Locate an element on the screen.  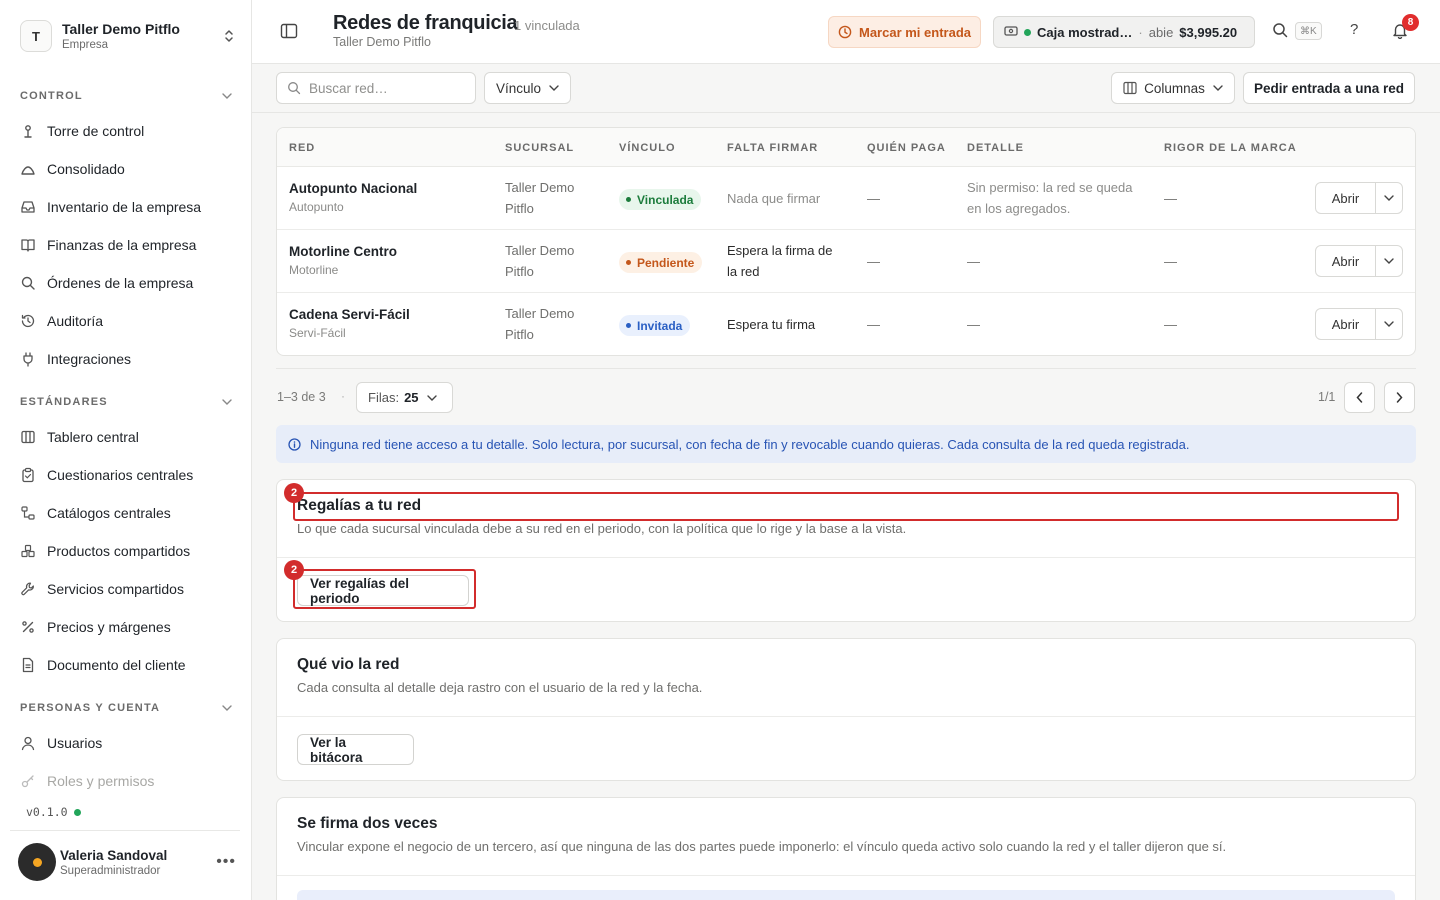
view-royalties-button: Ver regalías del periodo is located at coordinates (383, 590).